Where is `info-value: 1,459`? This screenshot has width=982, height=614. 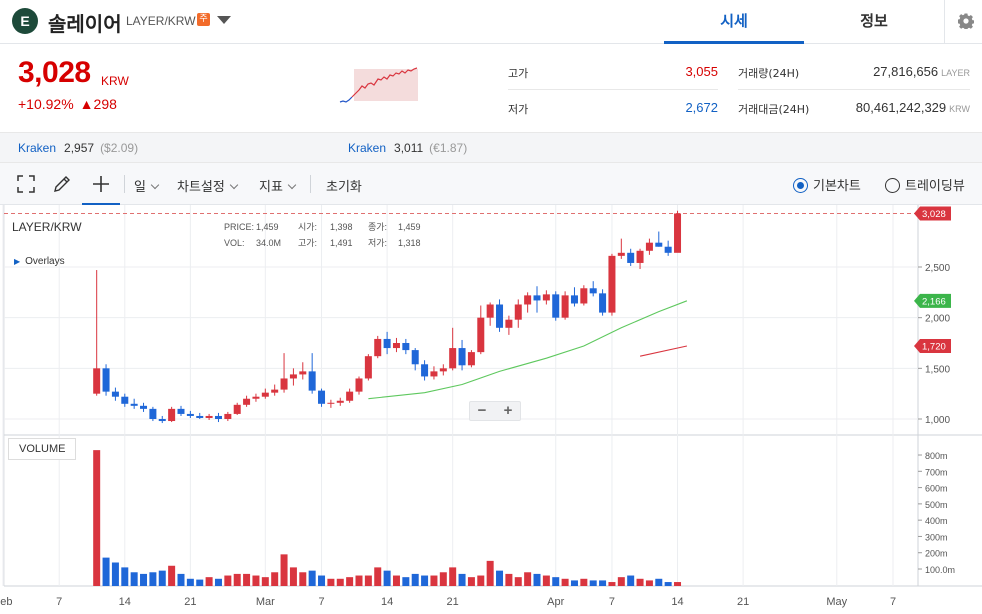
info-value: 1,459 is located at coordinates (409, 227).